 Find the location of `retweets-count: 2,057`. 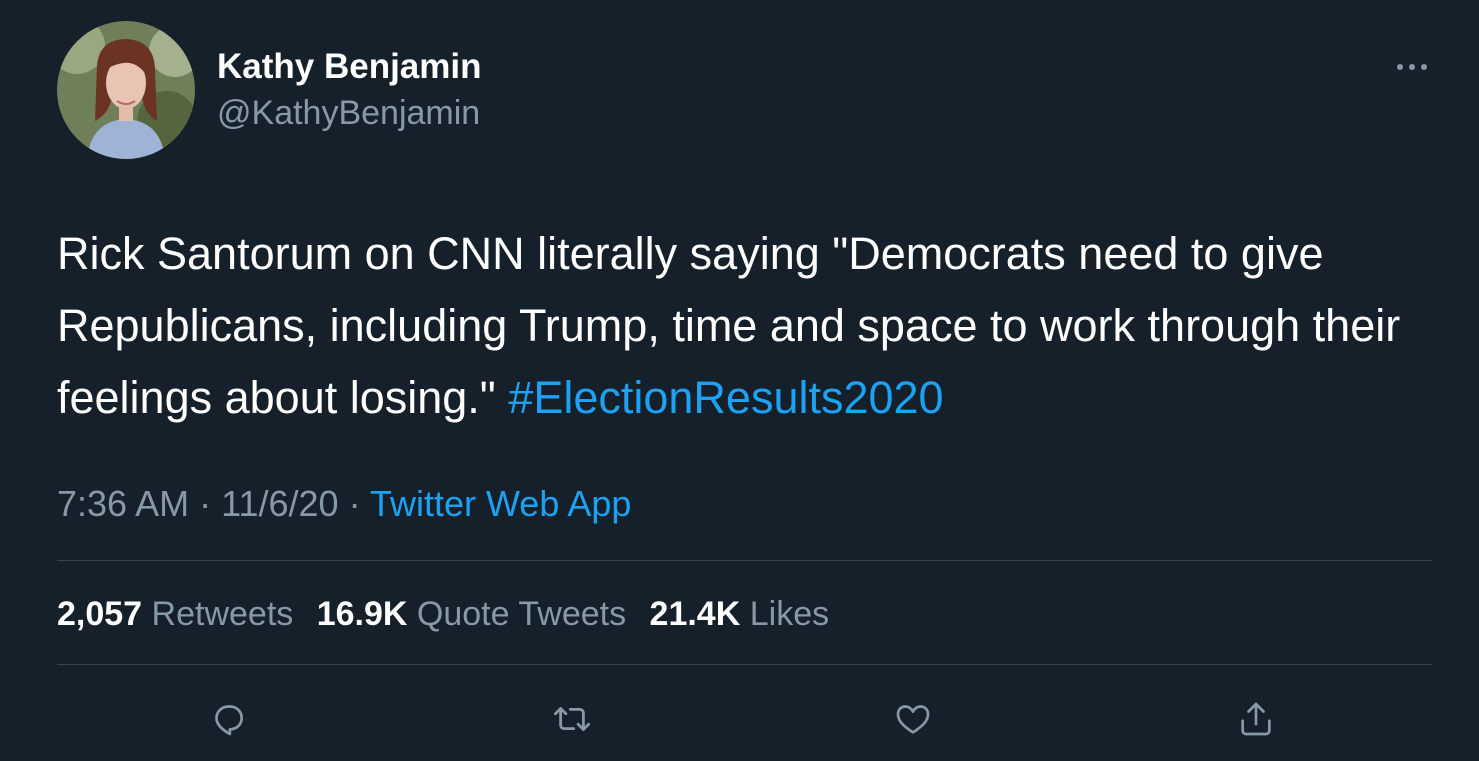

retweets-count: 2,057 is located at coordinates (100, 614).